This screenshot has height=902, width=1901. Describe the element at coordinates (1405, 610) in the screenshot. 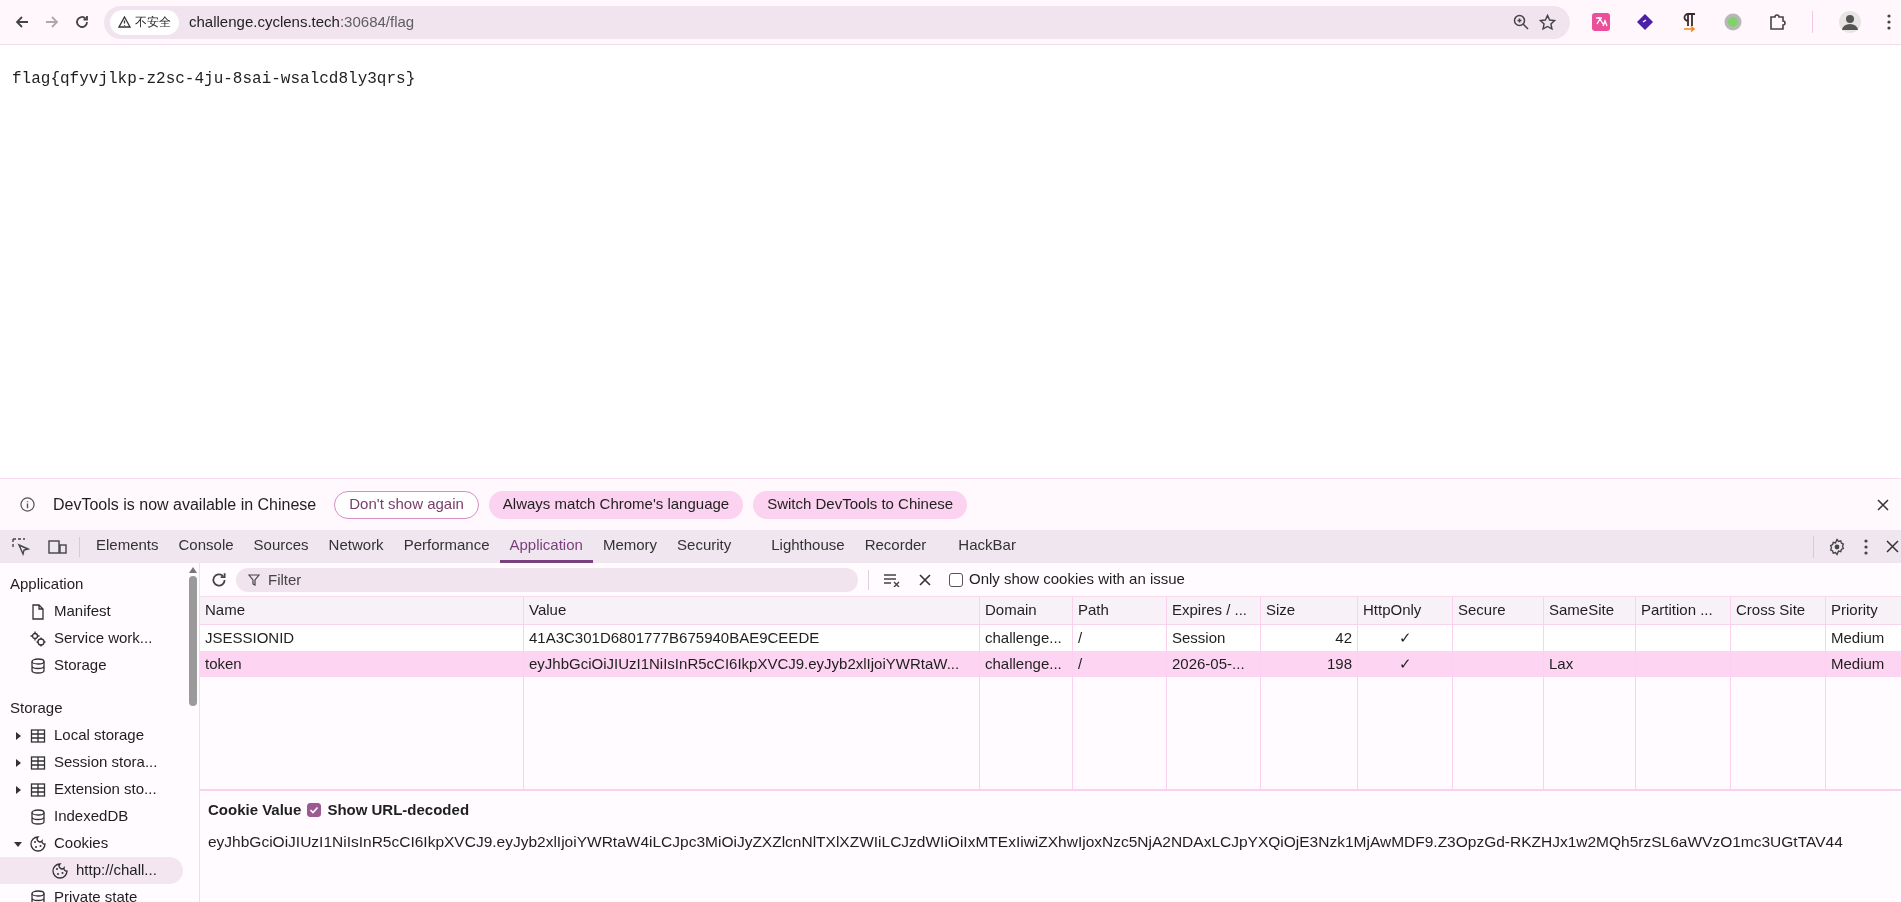

I see `column-header: HttpOnly` at that location.